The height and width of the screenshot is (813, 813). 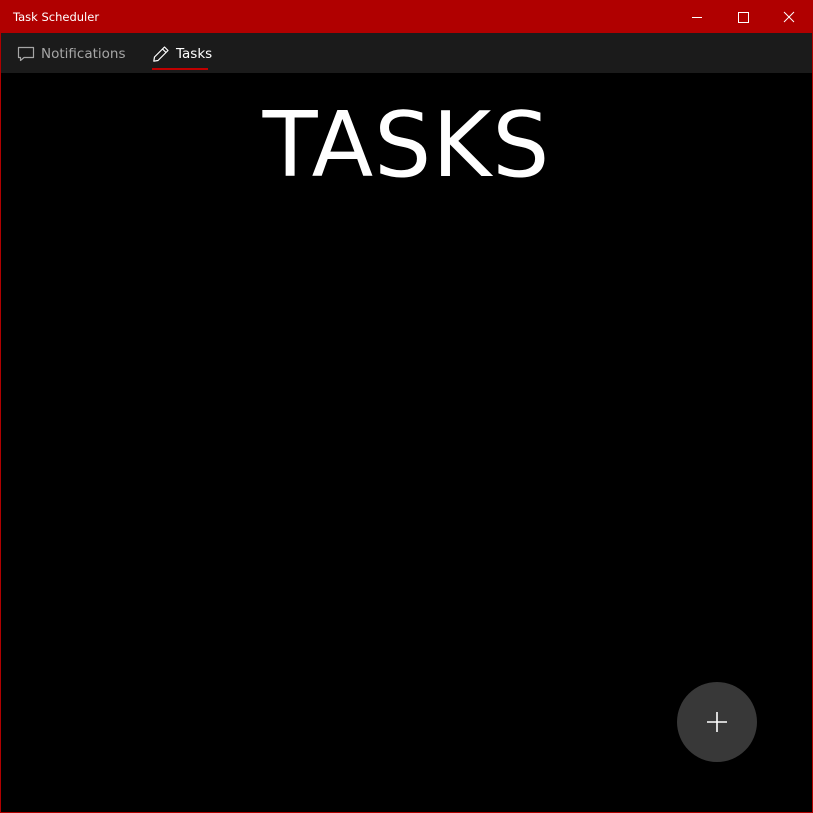 I want to click on maximize-button, so click(x=743, y=17).